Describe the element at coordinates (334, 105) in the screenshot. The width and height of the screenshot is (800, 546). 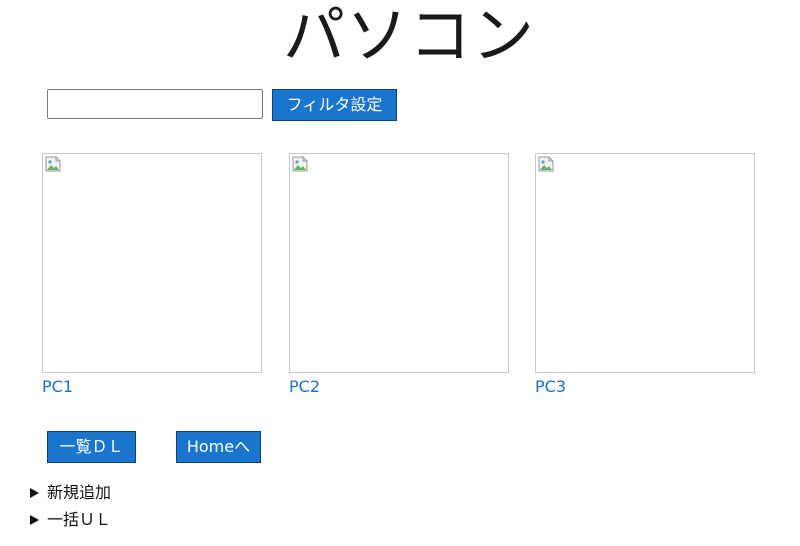
I see `filter-button: フィルタ設定` at that location.